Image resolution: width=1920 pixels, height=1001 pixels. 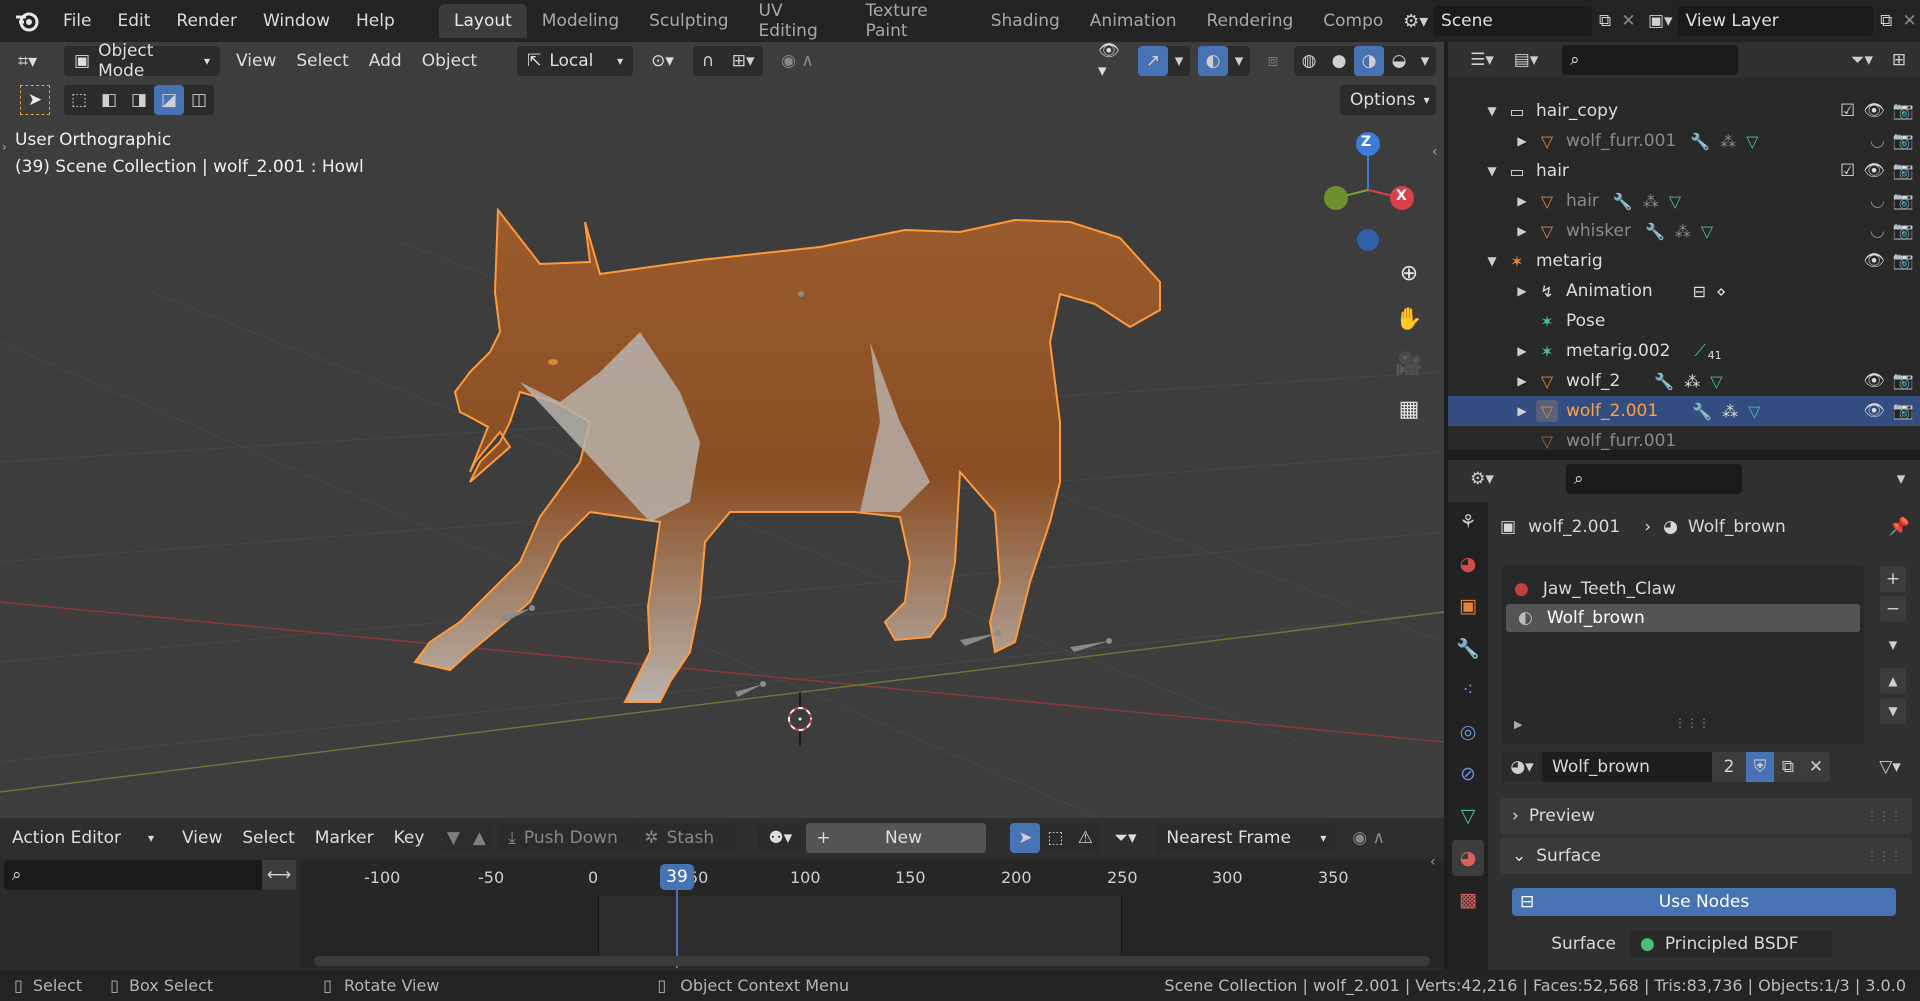 What do you see at coordinates (1775, 21) in the screenshot?
I see `view-layer-selector: View Layer` at bounding box center [1775, 21].